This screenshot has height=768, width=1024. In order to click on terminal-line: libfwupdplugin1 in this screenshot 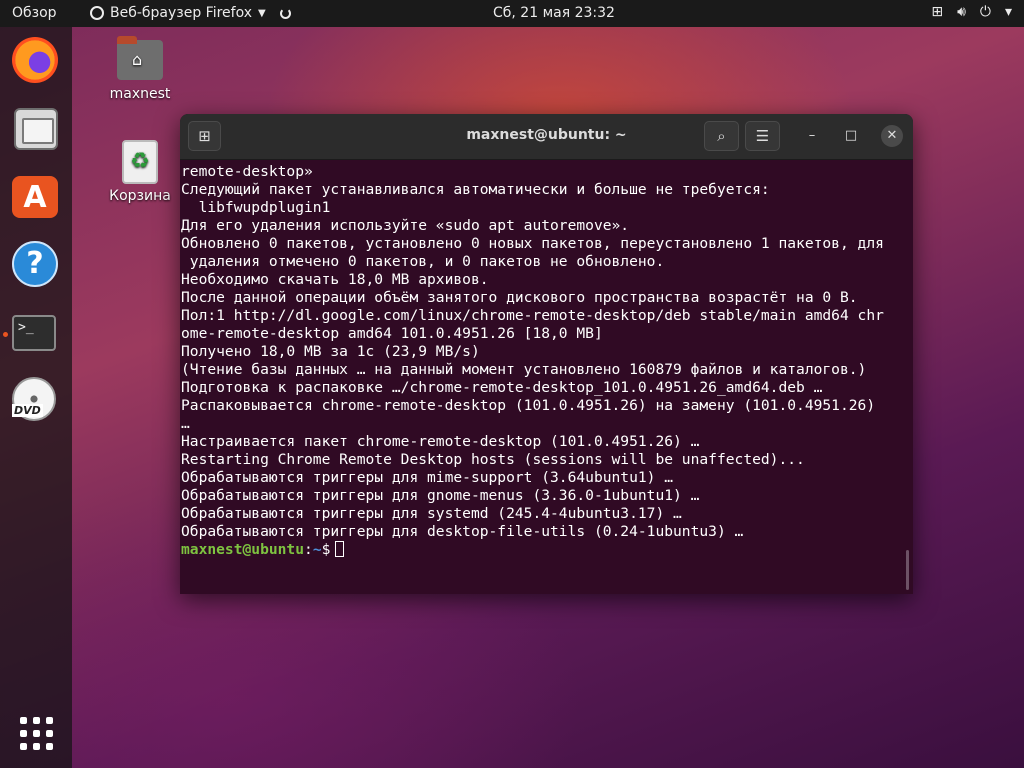, I will do `click(256, 207)`.